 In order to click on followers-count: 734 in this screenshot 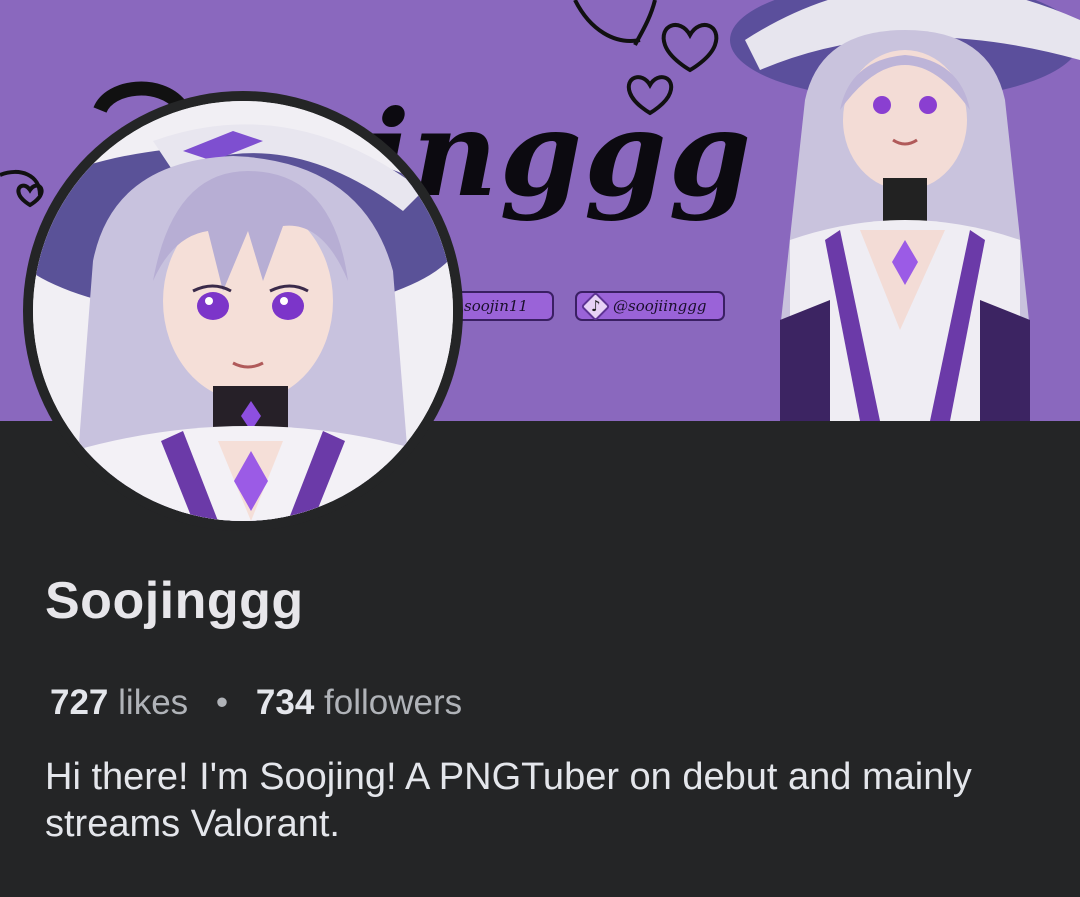, I will do `click(285, 702)`.